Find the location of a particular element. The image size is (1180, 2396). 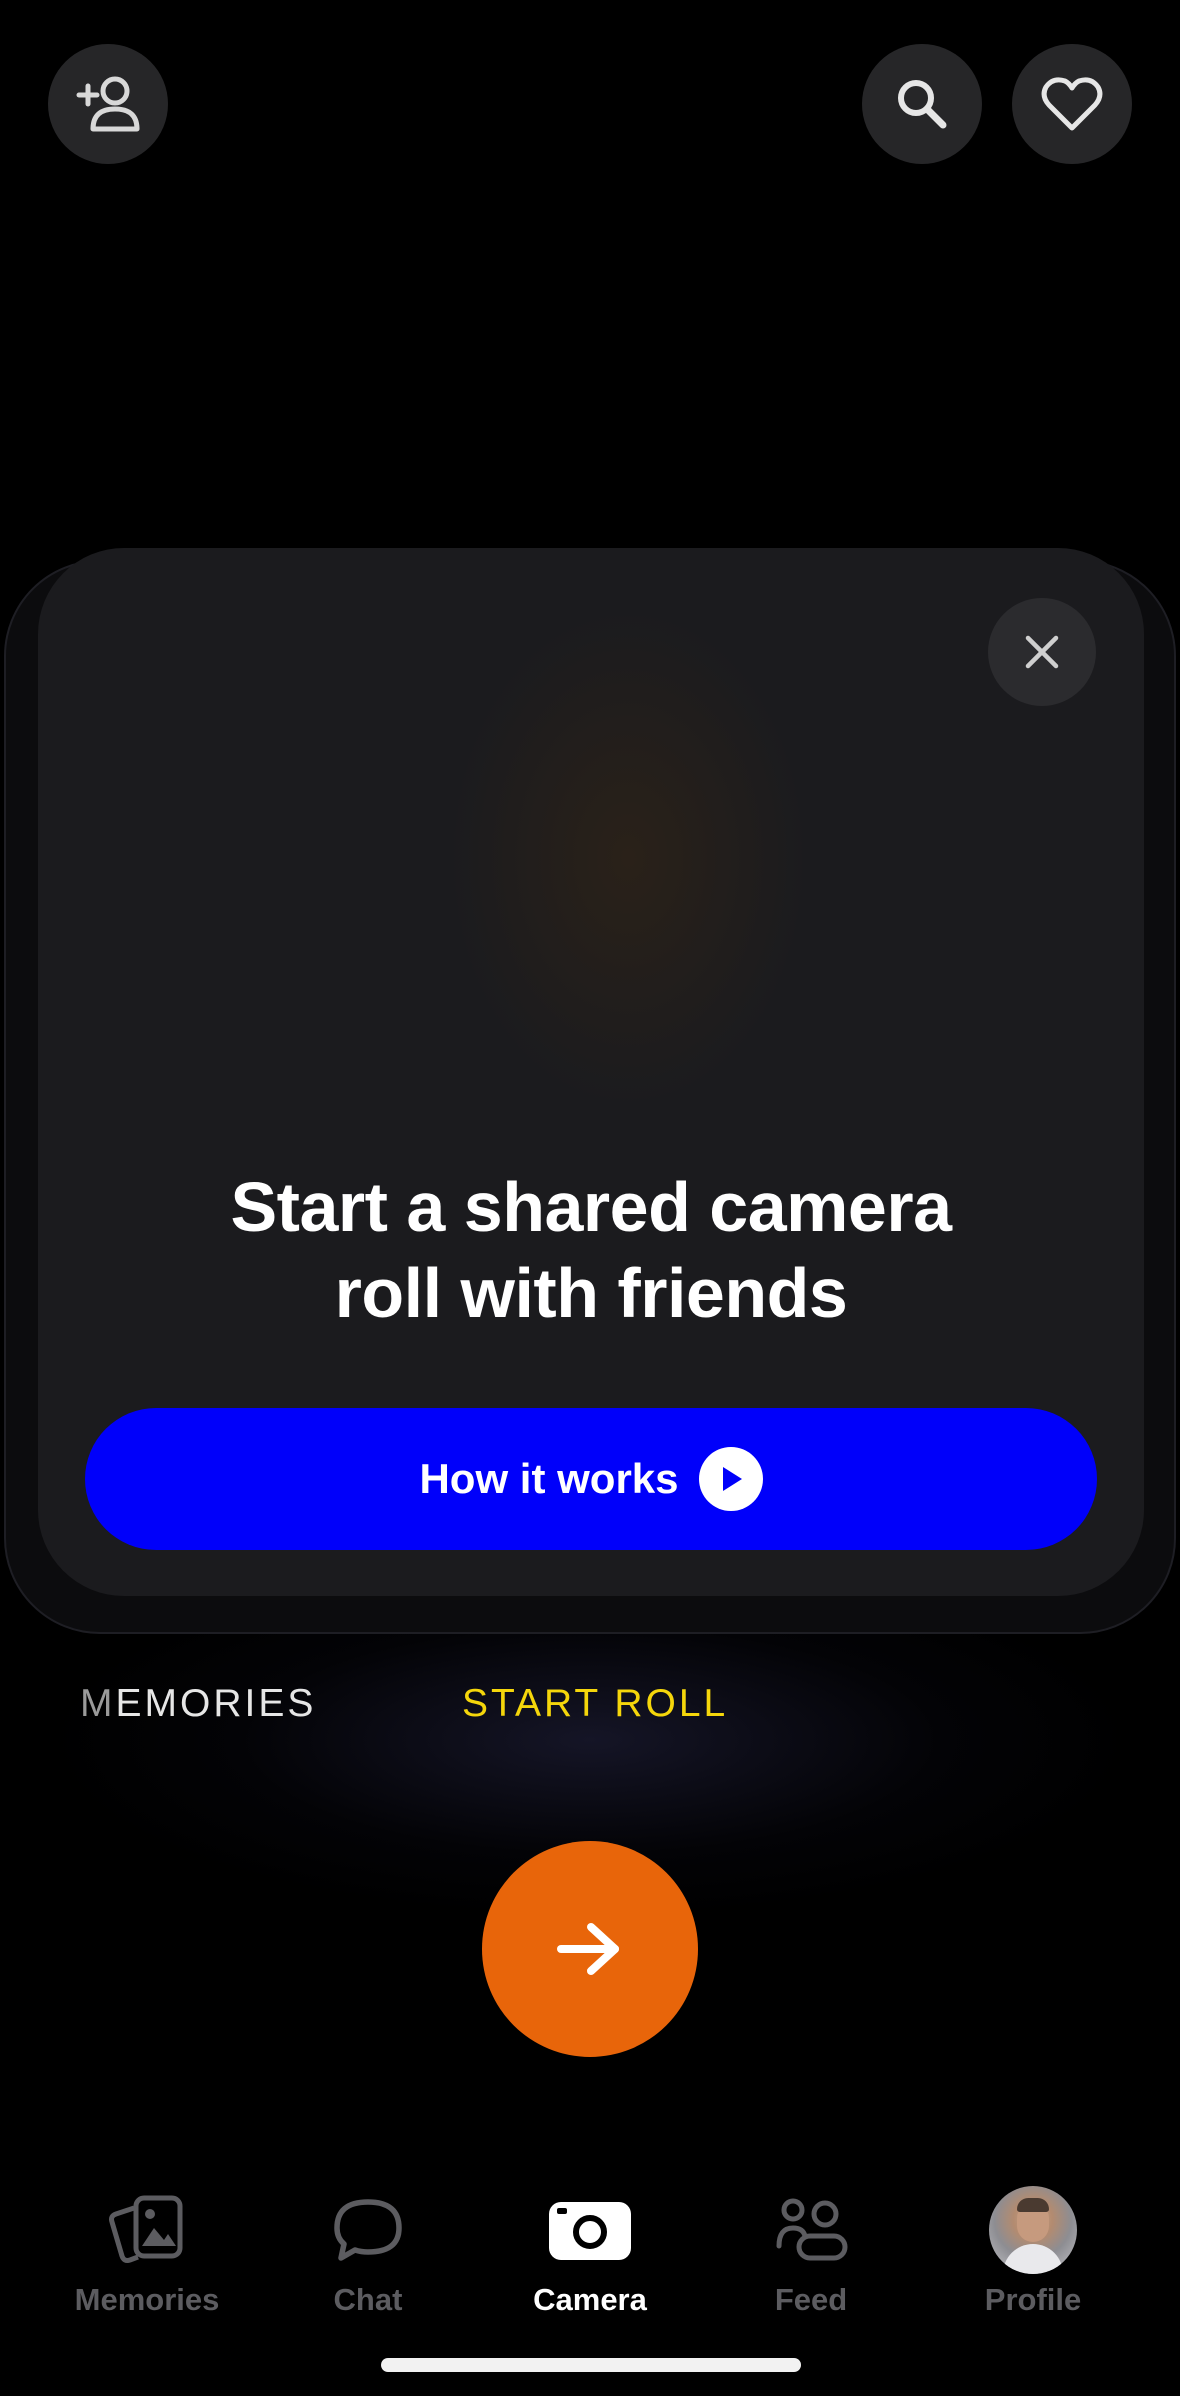

favorites-button is located at coordinates (1072, 104).